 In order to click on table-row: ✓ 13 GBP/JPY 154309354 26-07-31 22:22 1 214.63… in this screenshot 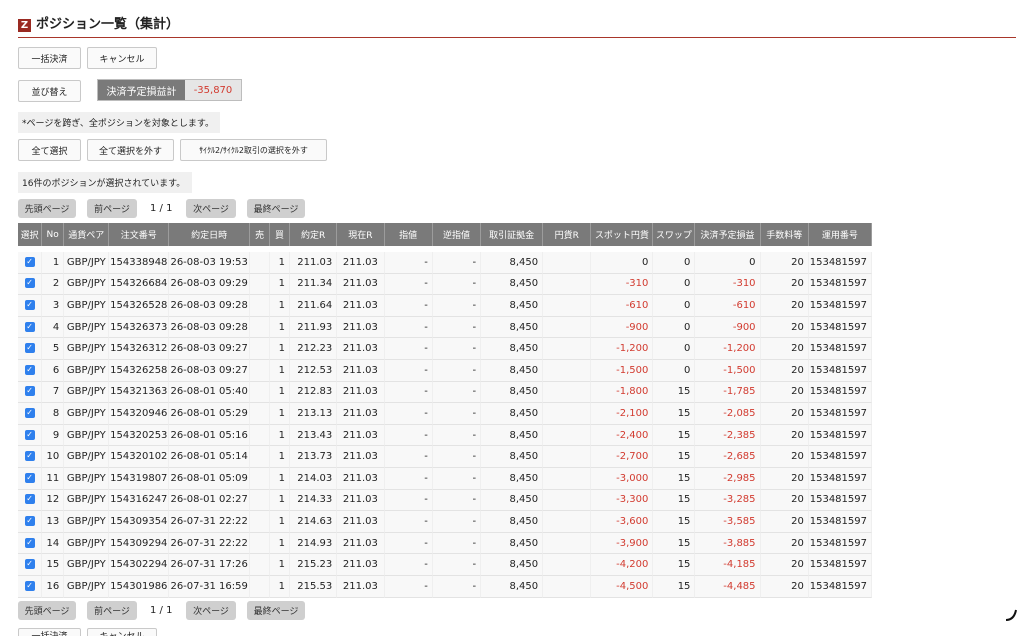, I will do `click(445, 522)`.